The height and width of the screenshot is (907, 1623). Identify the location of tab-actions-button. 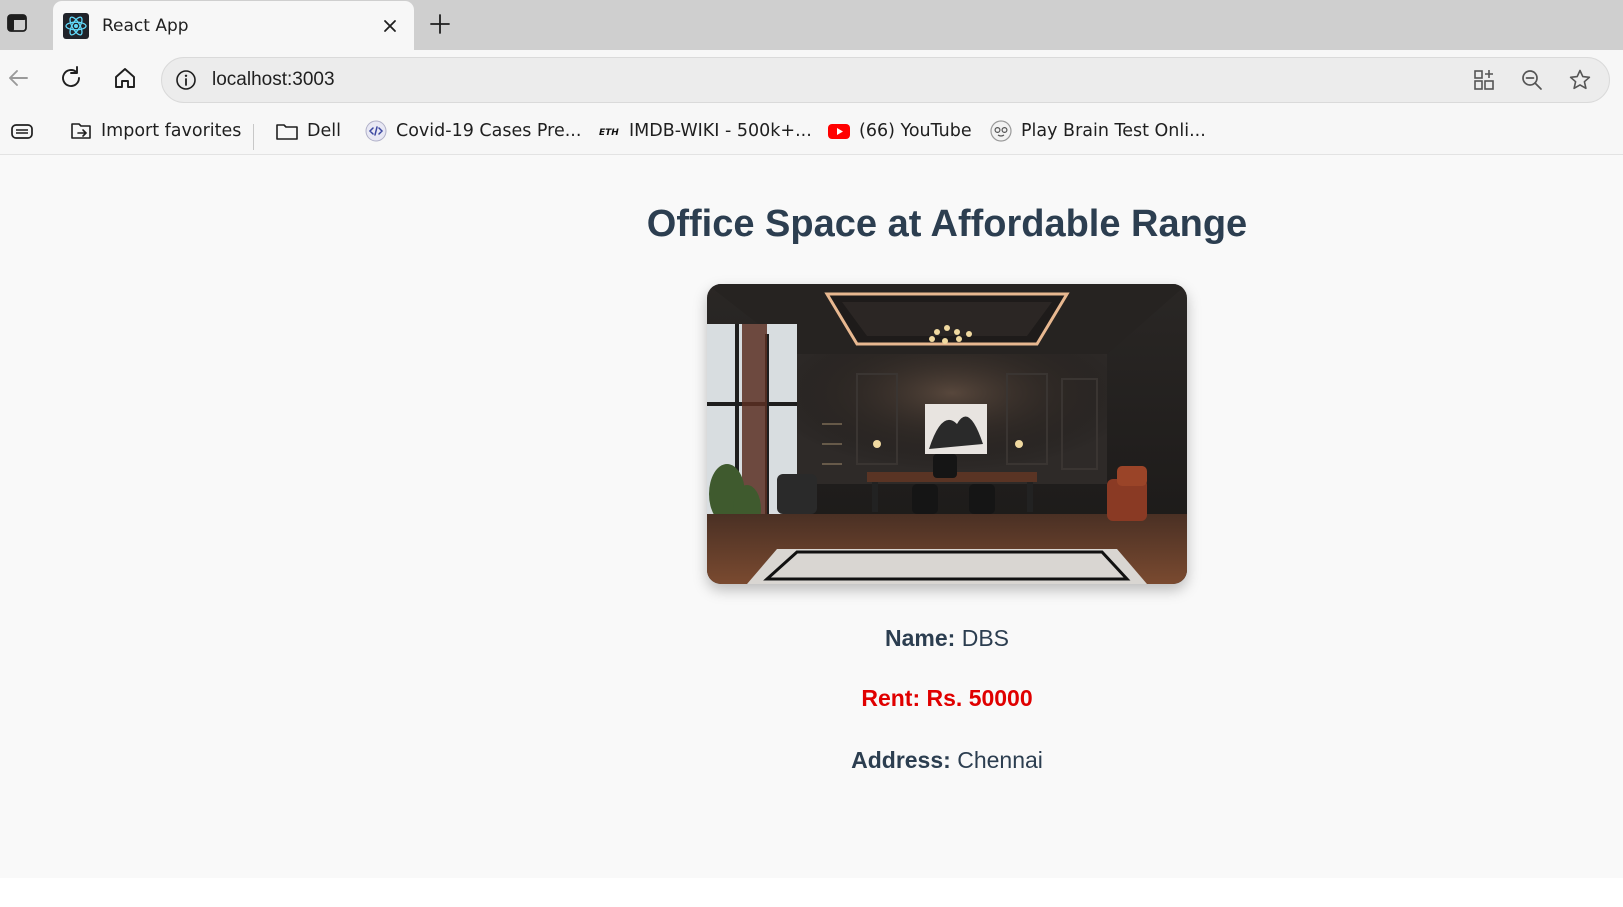
(17, 23).